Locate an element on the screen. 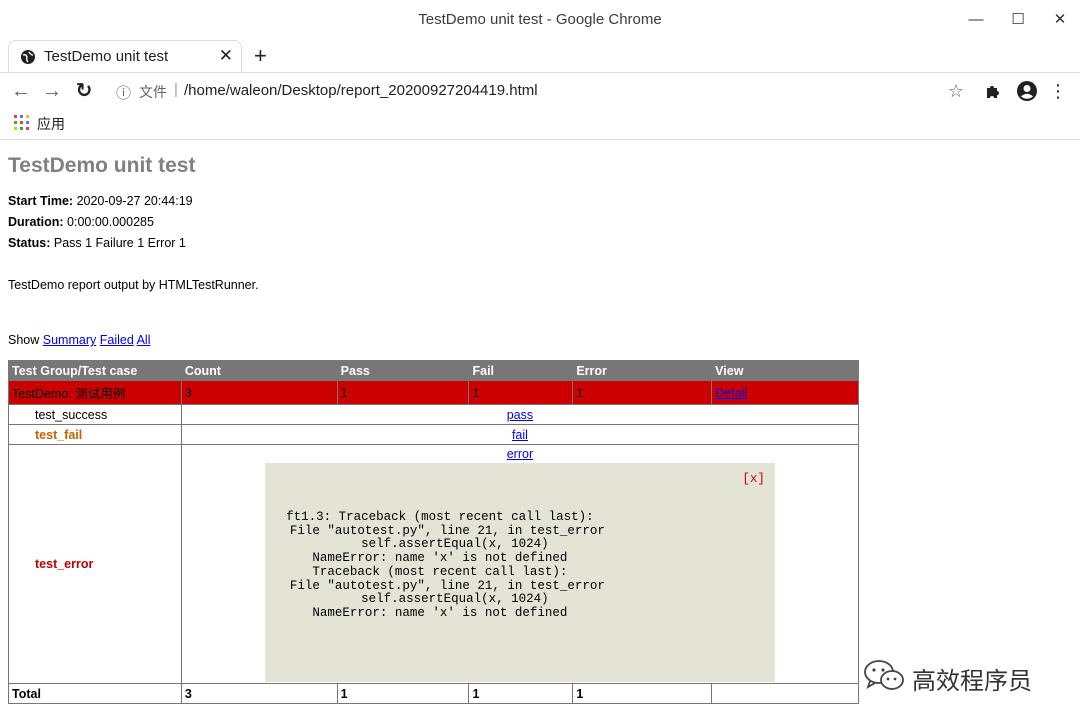 This screenshot has width=1080, height=724. total-row: Total 3 1 1 1 is located at coordinates (433, 693).